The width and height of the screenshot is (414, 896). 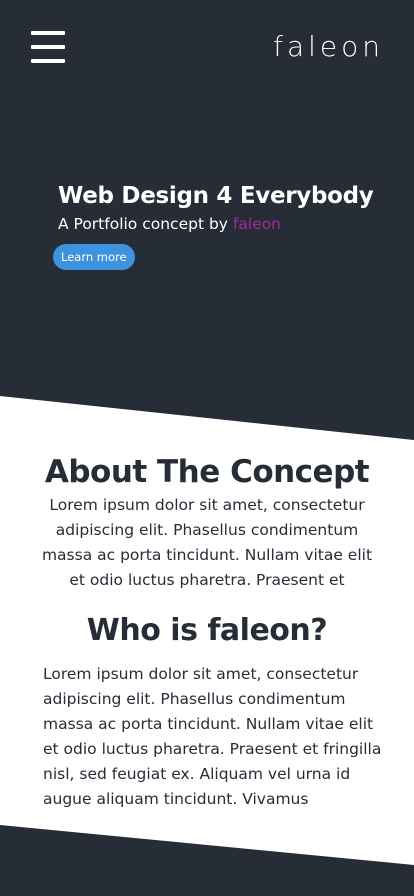 What do you see at coordinates (256, 224) in the screenshot?
I see `hero-subtitle-brand: faleon` at bounding box center [256, 224].